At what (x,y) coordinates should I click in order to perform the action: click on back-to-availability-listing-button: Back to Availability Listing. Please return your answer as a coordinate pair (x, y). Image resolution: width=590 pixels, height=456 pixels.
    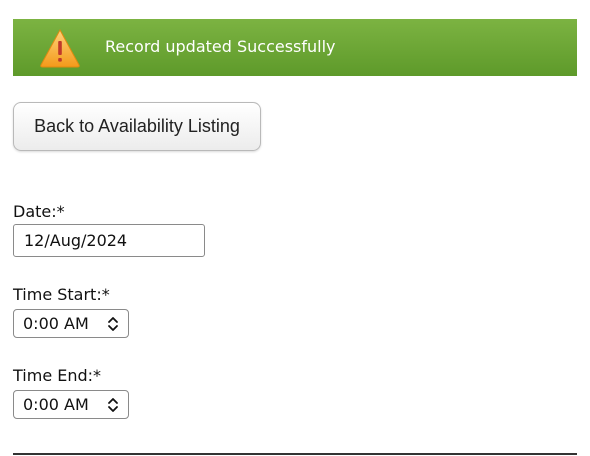
    Looking at the image, I should click on (137, 126).